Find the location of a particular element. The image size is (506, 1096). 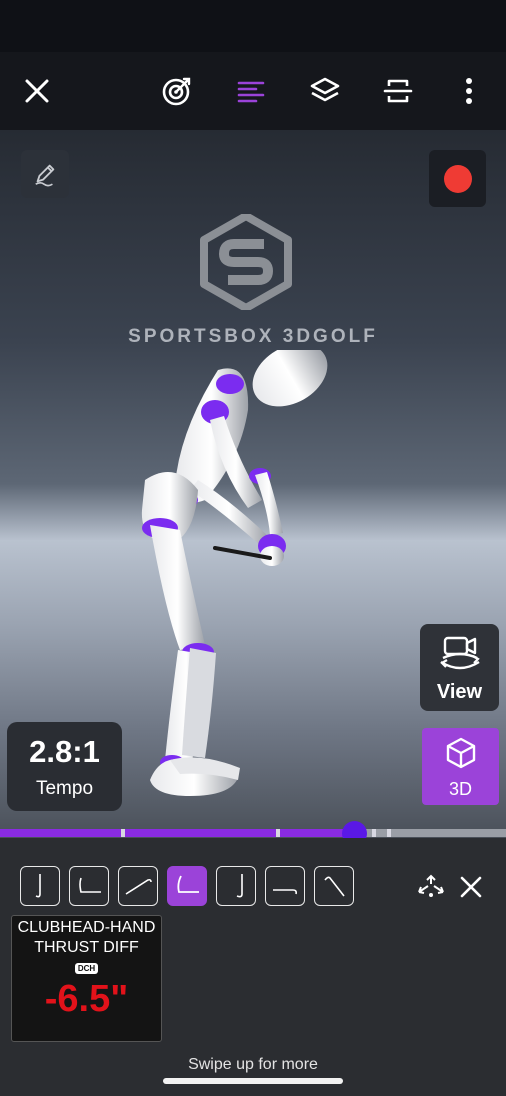

lines-icon is located at coordinates (251, 91).